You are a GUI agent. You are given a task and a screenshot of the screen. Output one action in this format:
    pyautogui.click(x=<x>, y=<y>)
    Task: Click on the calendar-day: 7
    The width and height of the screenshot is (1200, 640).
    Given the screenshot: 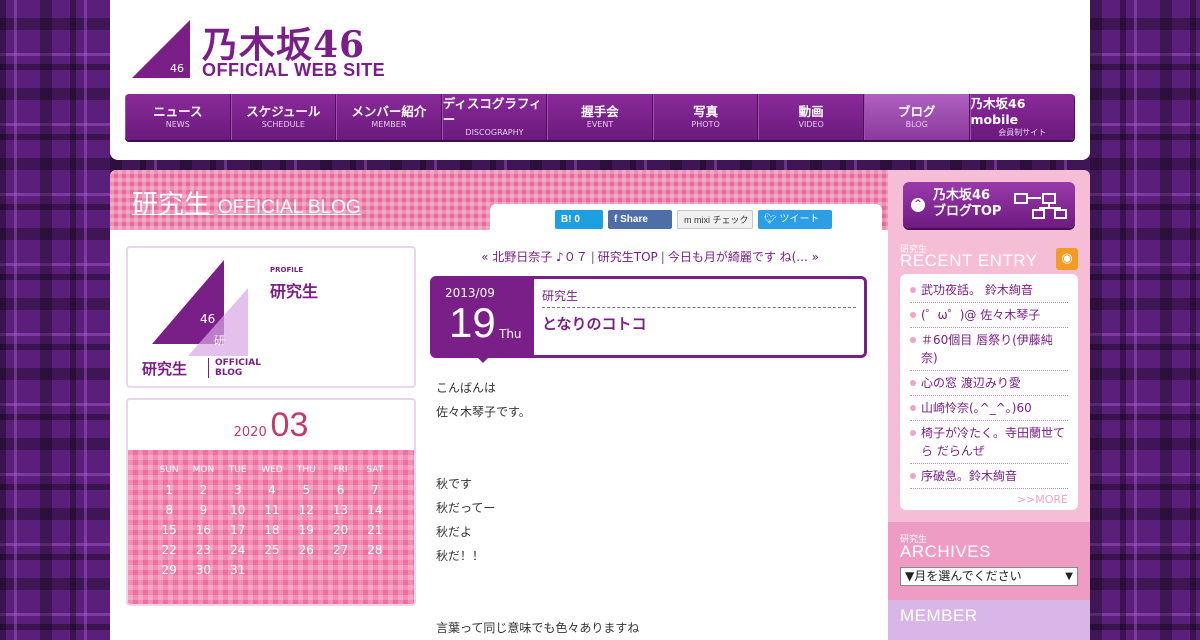 What is the action you would take?
    pyautogui.click(x=375, y=490)
    